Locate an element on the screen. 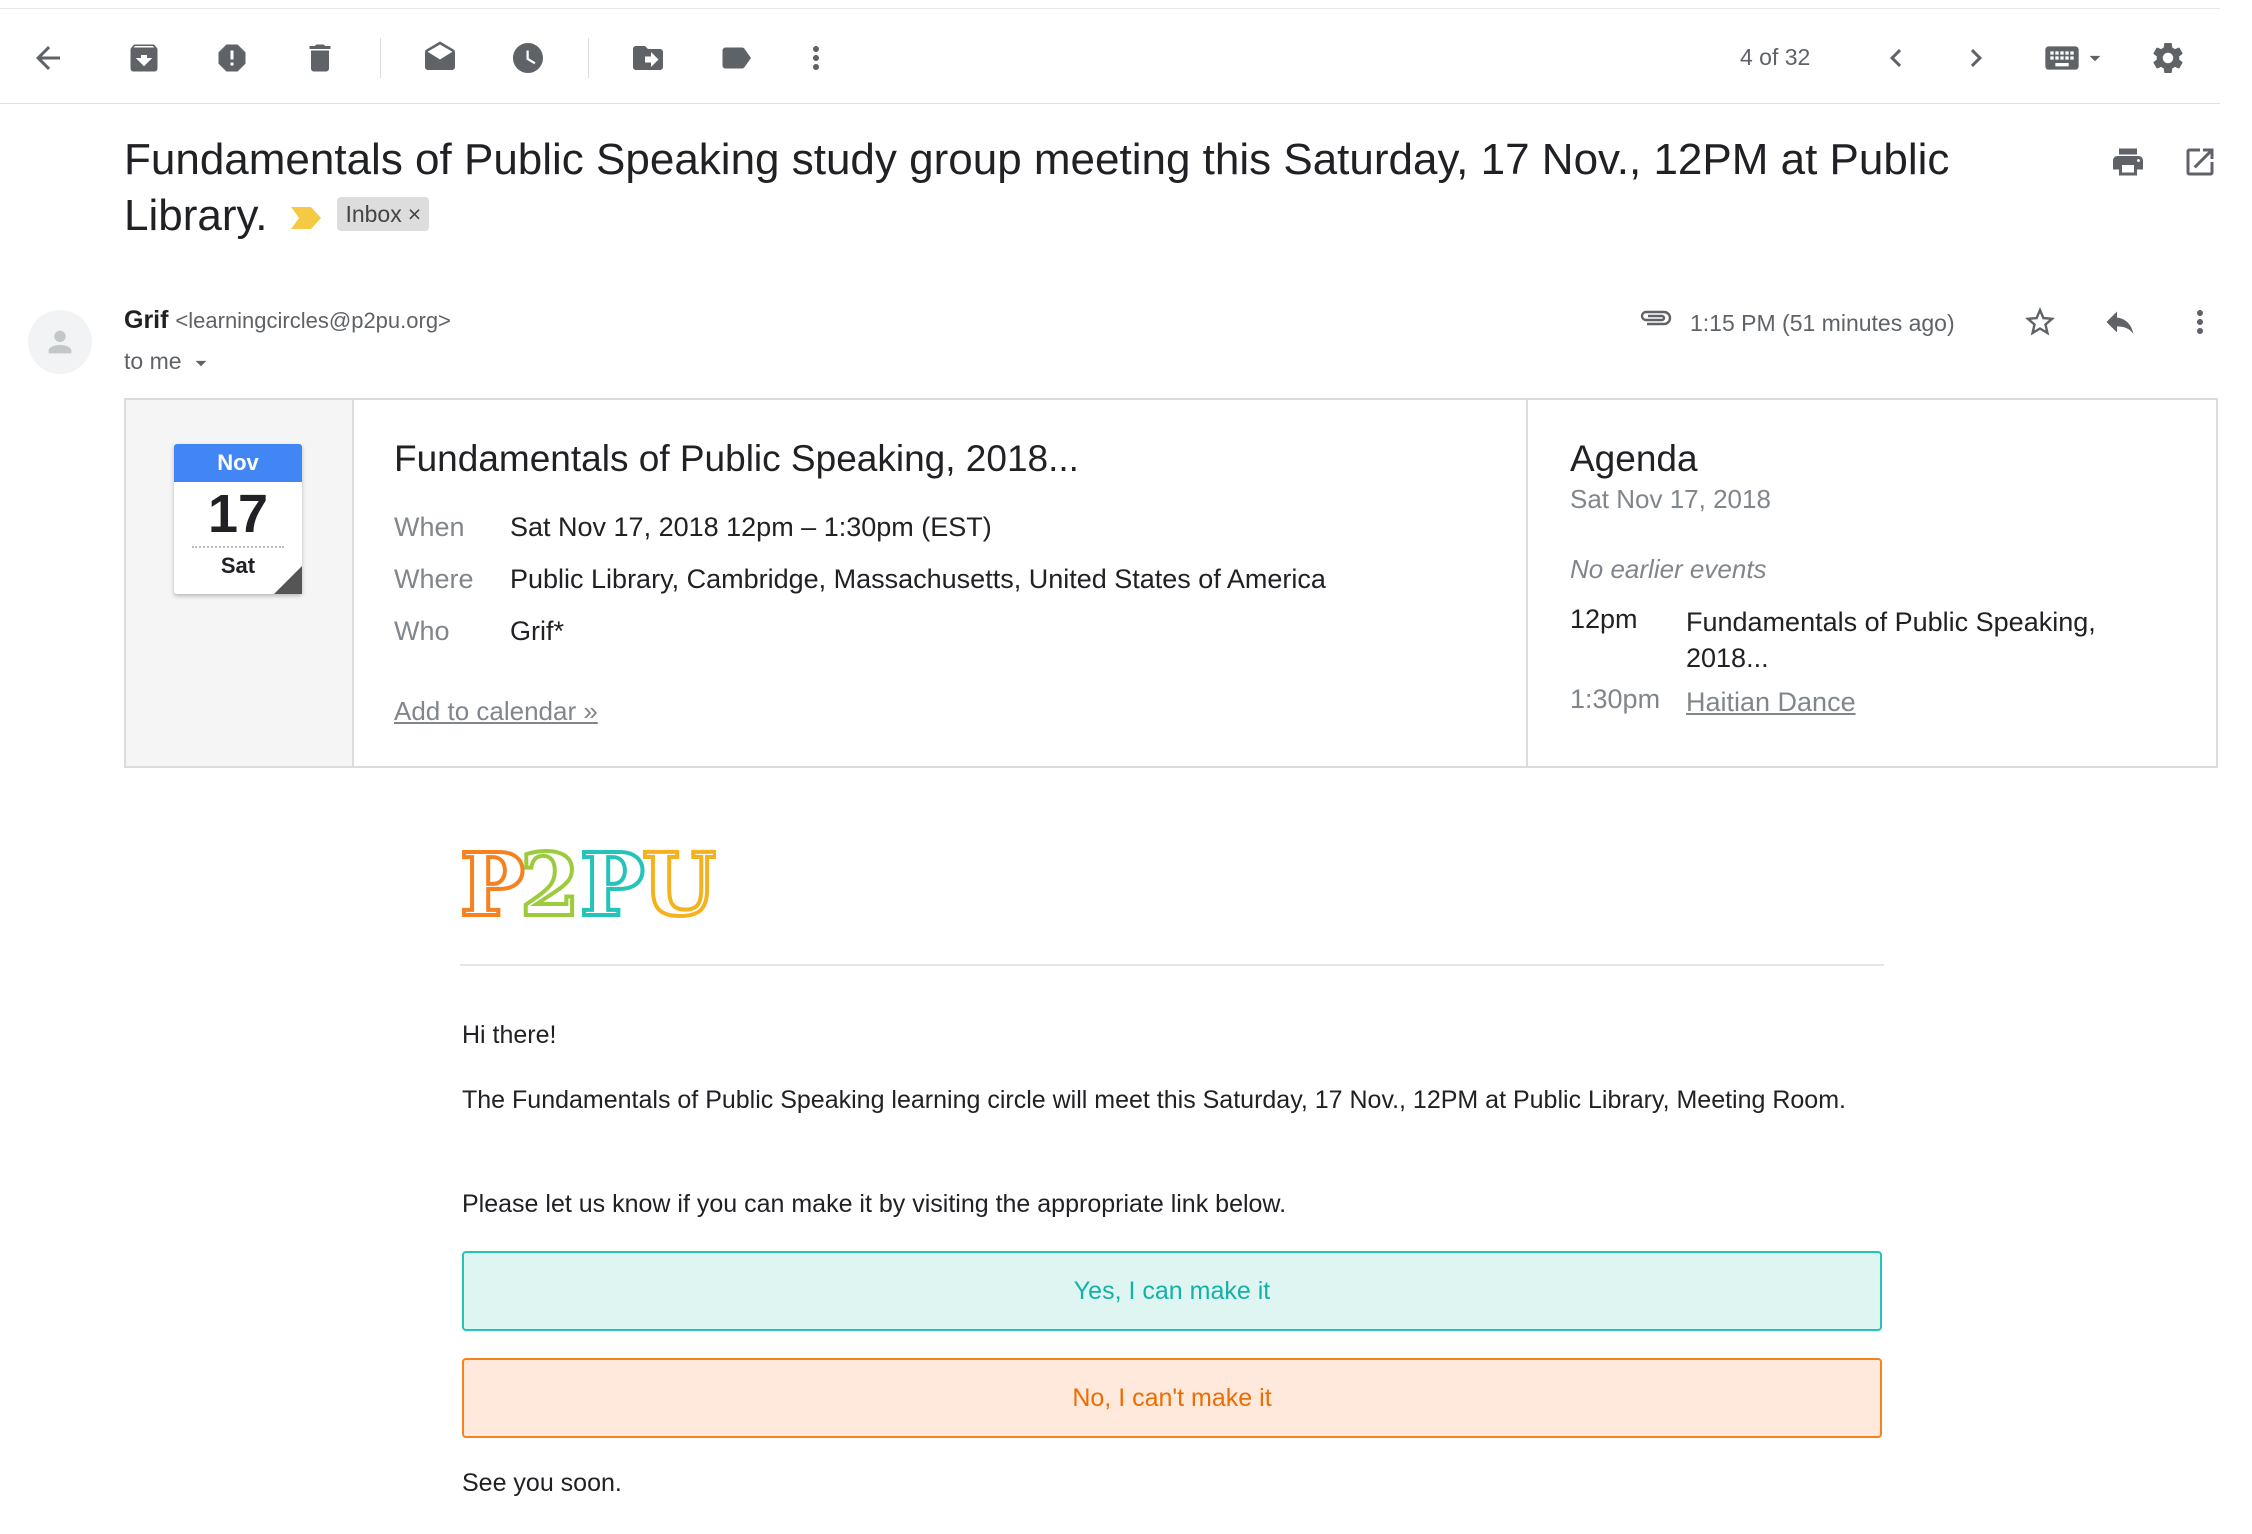 Image resolution: width=2252 pixels, height=1534 pixels. trash-icon is located at coordinates (320, 58).